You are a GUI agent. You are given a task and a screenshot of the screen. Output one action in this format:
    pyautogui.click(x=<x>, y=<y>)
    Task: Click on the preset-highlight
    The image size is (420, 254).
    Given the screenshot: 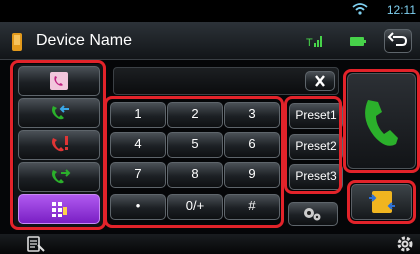 What is the action you would take?
    pyautogui.click(x=313, y=145)
    